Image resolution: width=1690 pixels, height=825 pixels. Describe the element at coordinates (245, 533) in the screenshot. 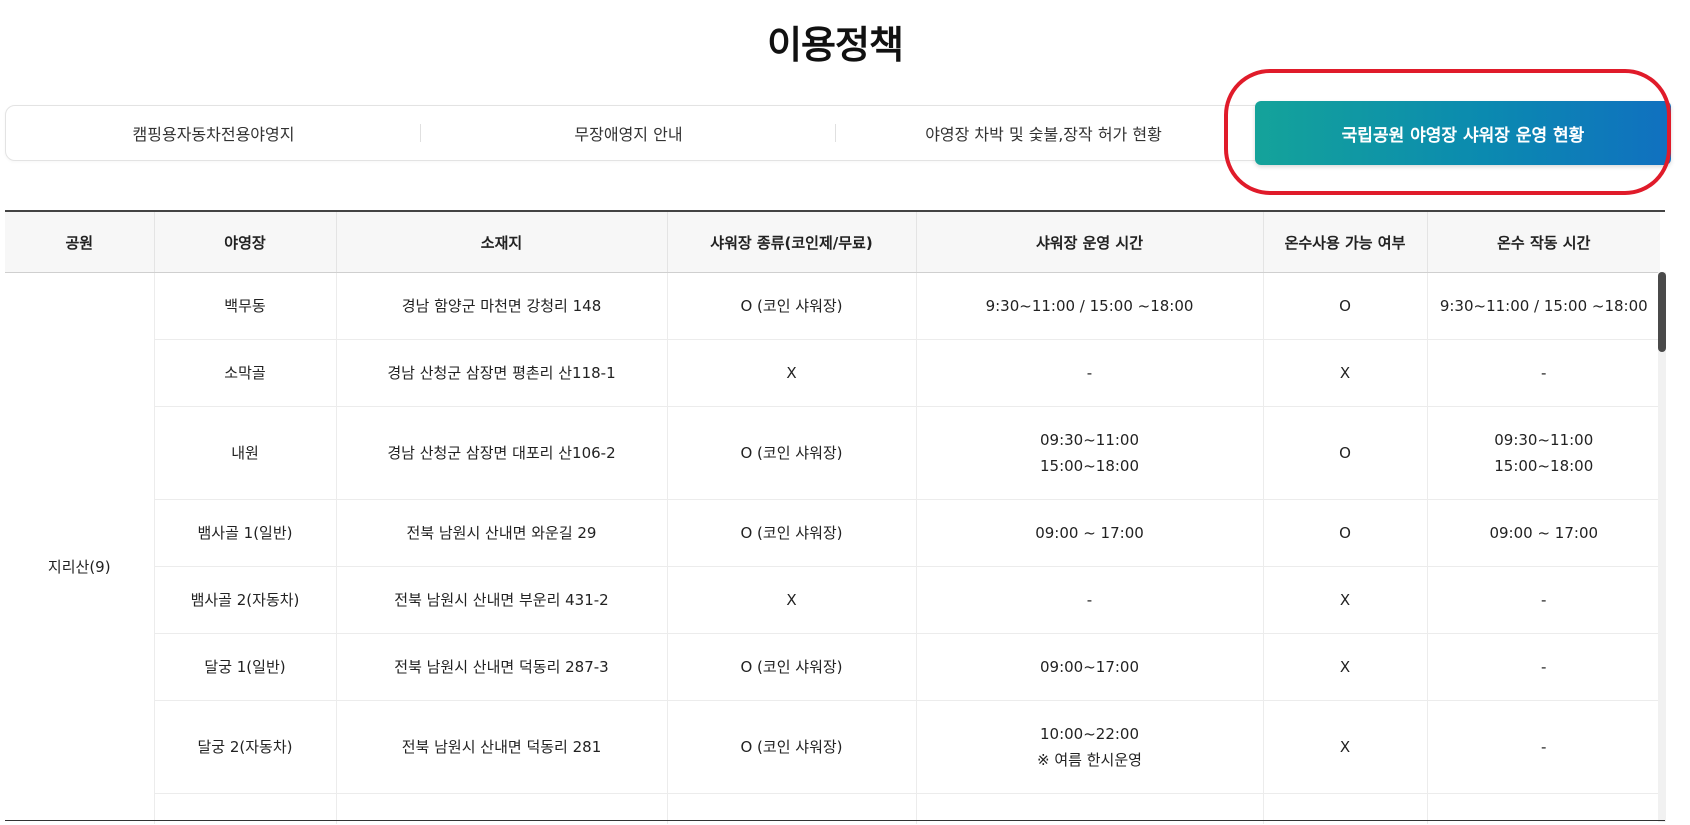

I see `campsite-cell: 뱀사골 1(일반)` at that location.